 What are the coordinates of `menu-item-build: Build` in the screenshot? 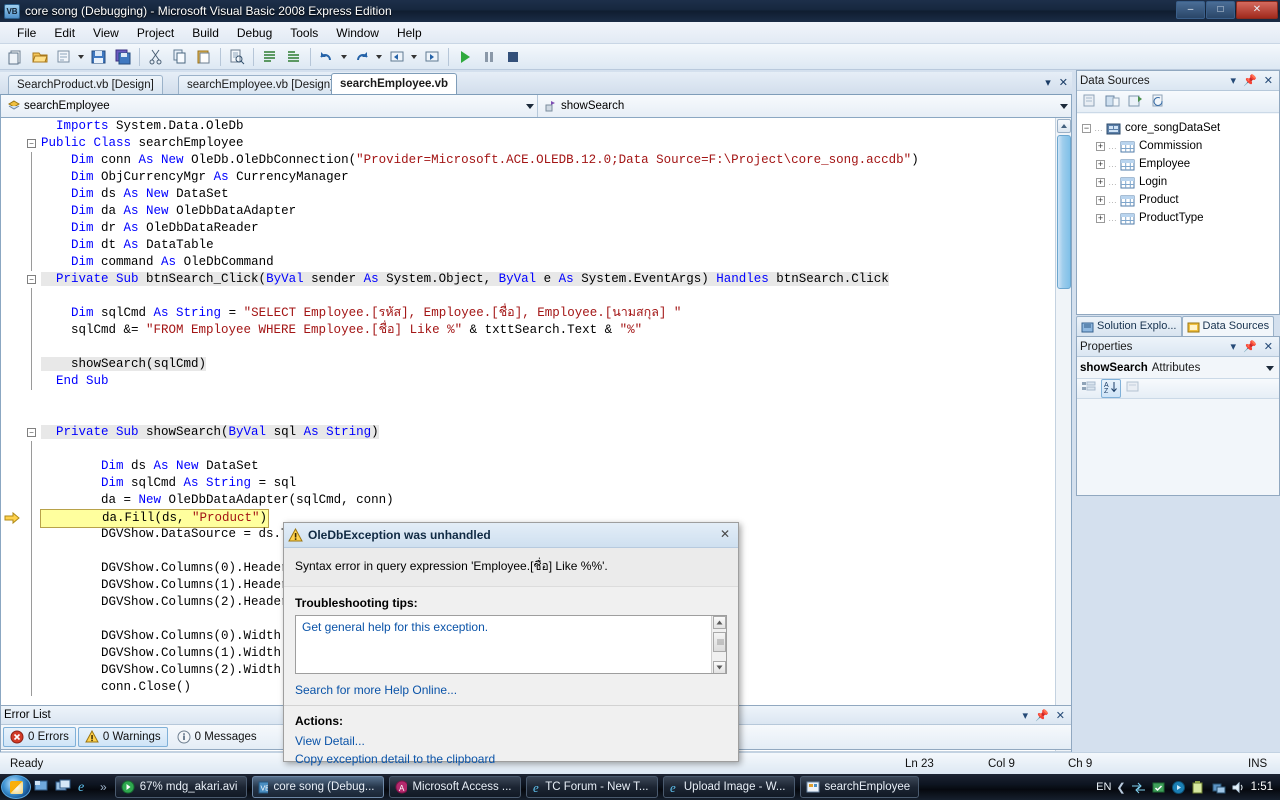 It's located at (205, 33).